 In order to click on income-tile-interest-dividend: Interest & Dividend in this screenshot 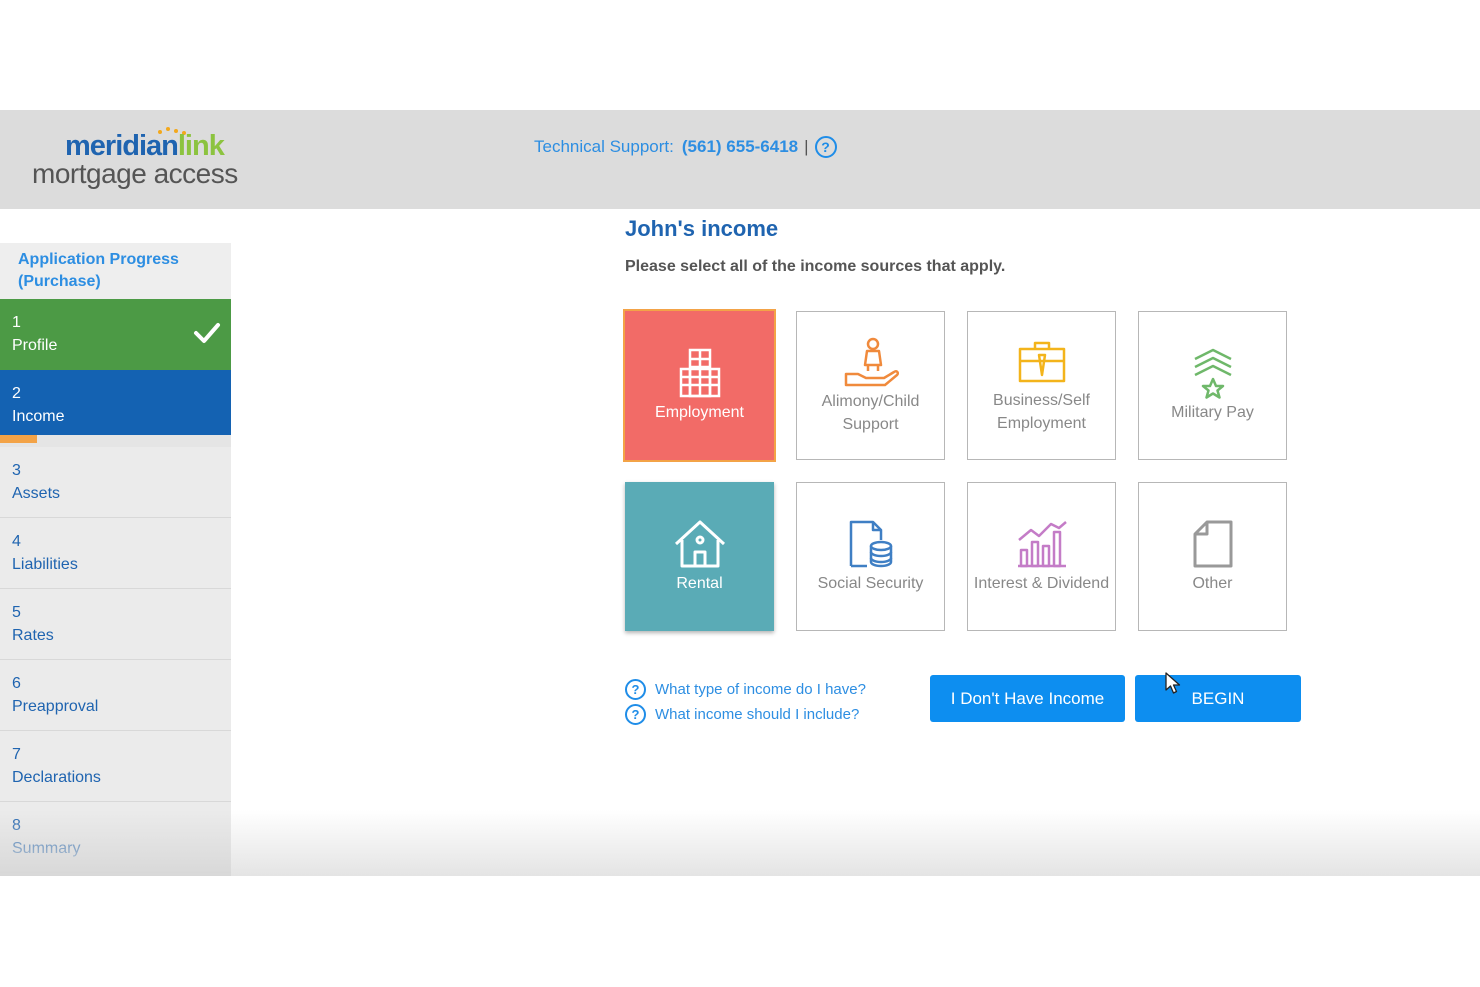, I will do `click(1041, 556)`.